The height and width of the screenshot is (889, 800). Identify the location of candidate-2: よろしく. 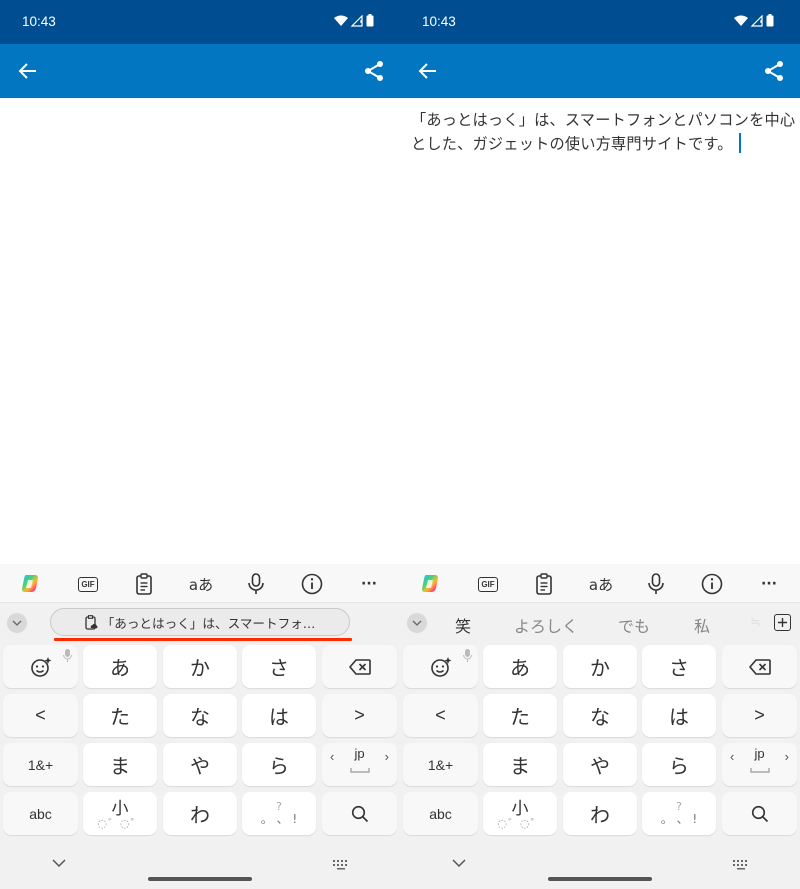
(546, 625).